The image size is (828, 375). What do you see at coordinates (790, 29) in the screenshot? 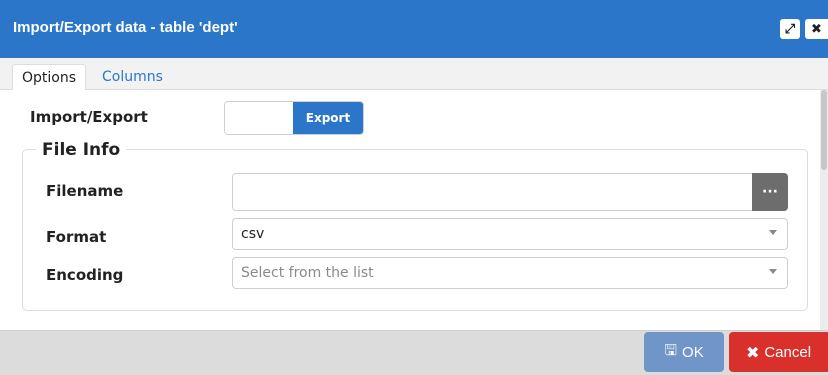
I see `expand-icon: ⤢` at bounding box center [790, 29].